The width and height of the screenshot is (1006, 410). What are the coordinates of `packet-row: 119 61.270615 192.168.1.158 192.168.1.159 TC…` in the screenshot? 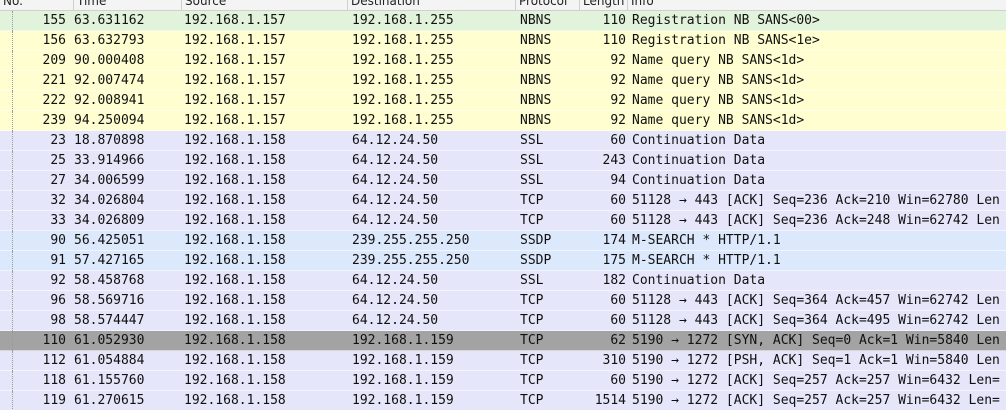 It's located at (503, 400).